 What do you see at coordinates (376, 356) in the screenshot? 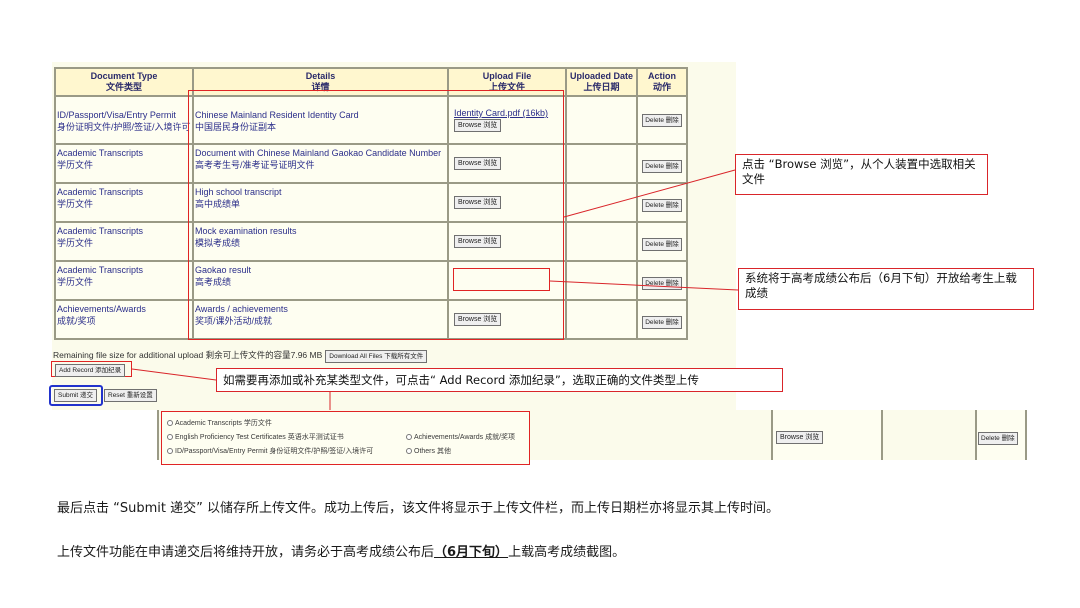
I see `download-all-button: Download All Files 下载所有文件` at bounding box center [376, 356].